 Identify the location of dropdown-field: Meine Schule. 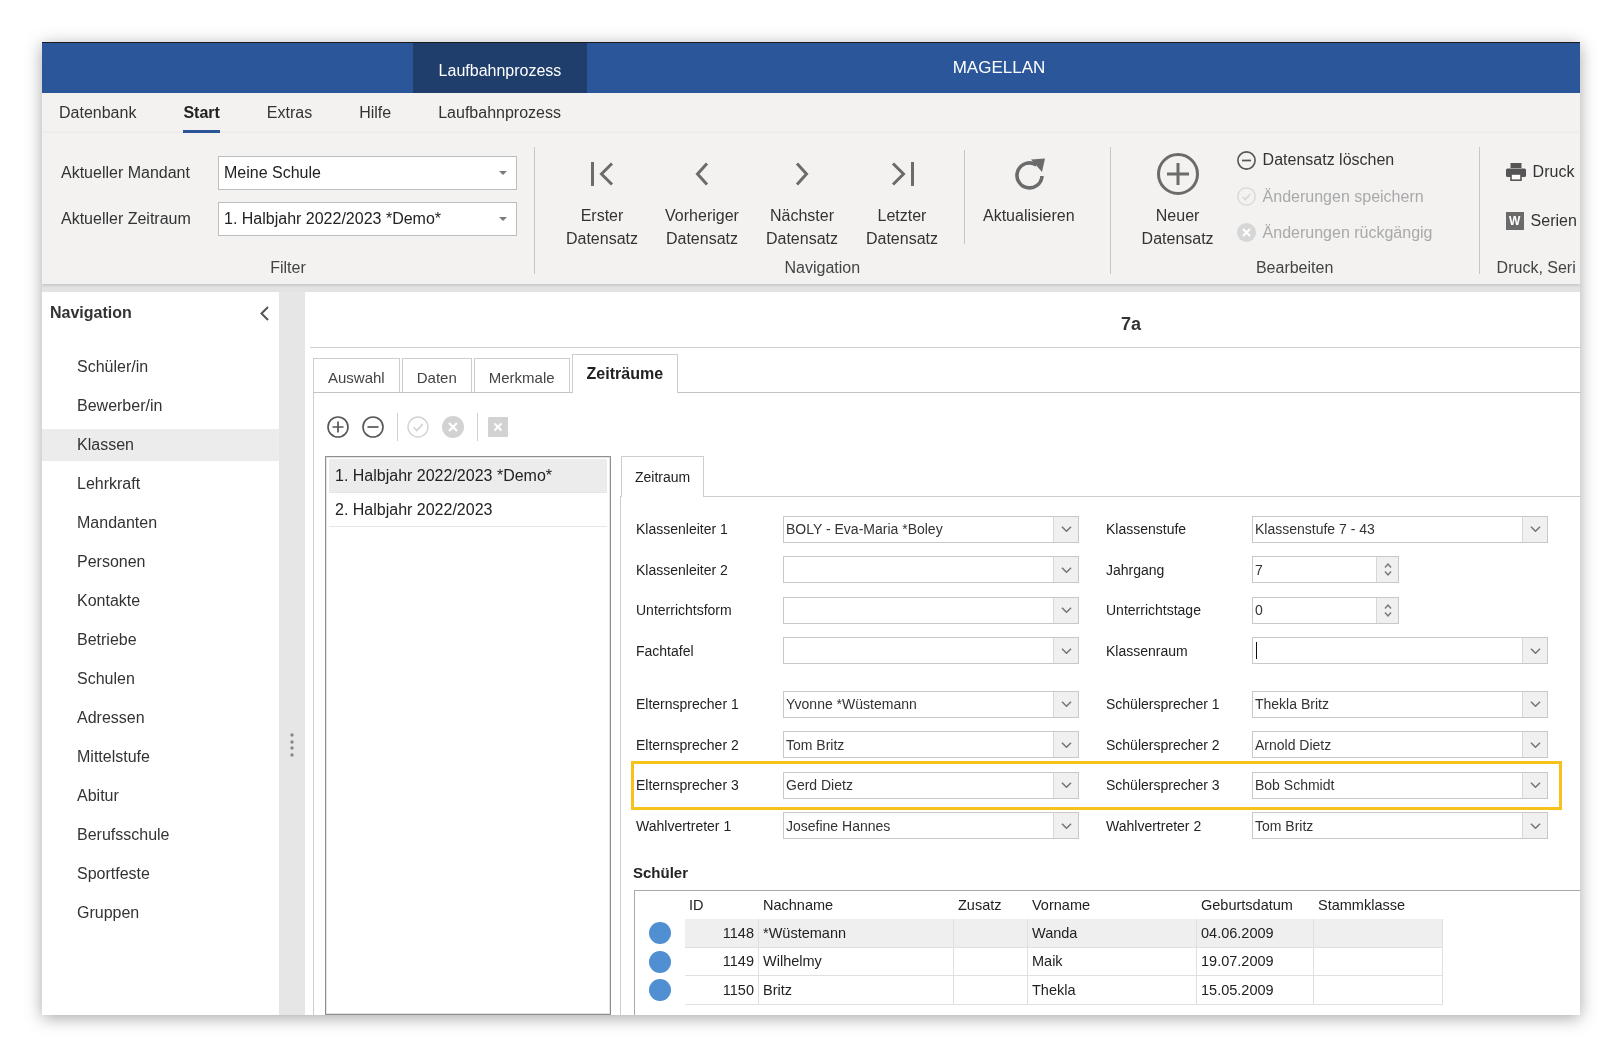
(367, 173).